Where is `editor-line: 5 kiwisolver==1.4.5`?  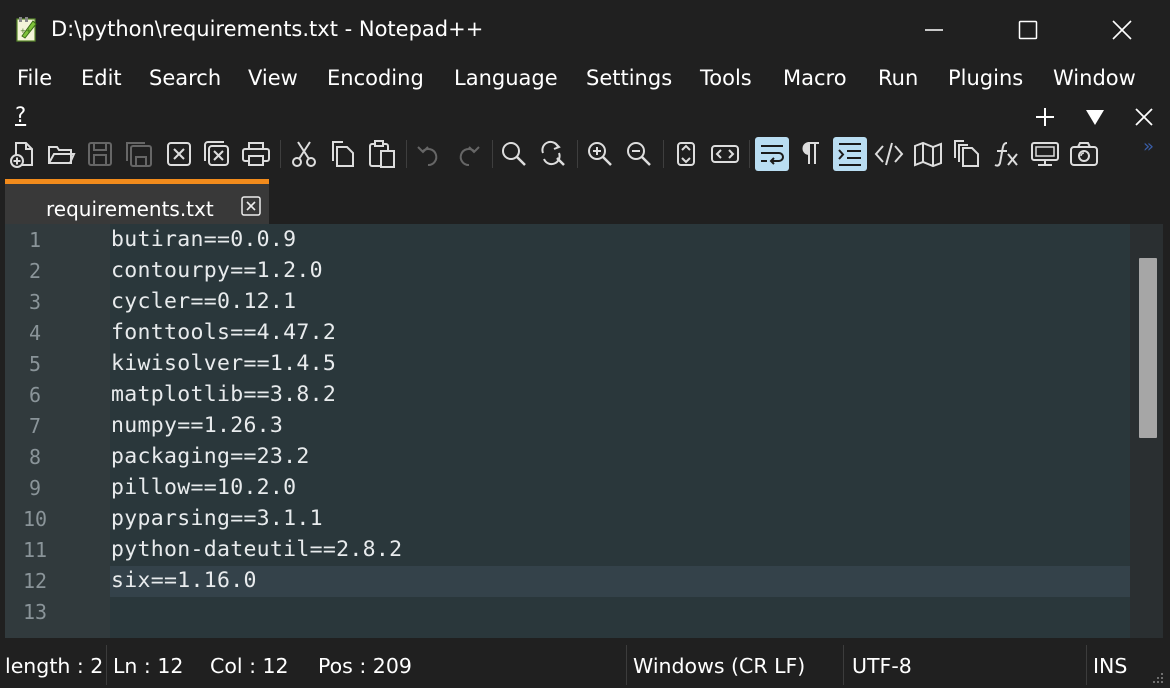 editor-line: 5 kiwisolver==1.4.5 is located at coordinates (567, 364).